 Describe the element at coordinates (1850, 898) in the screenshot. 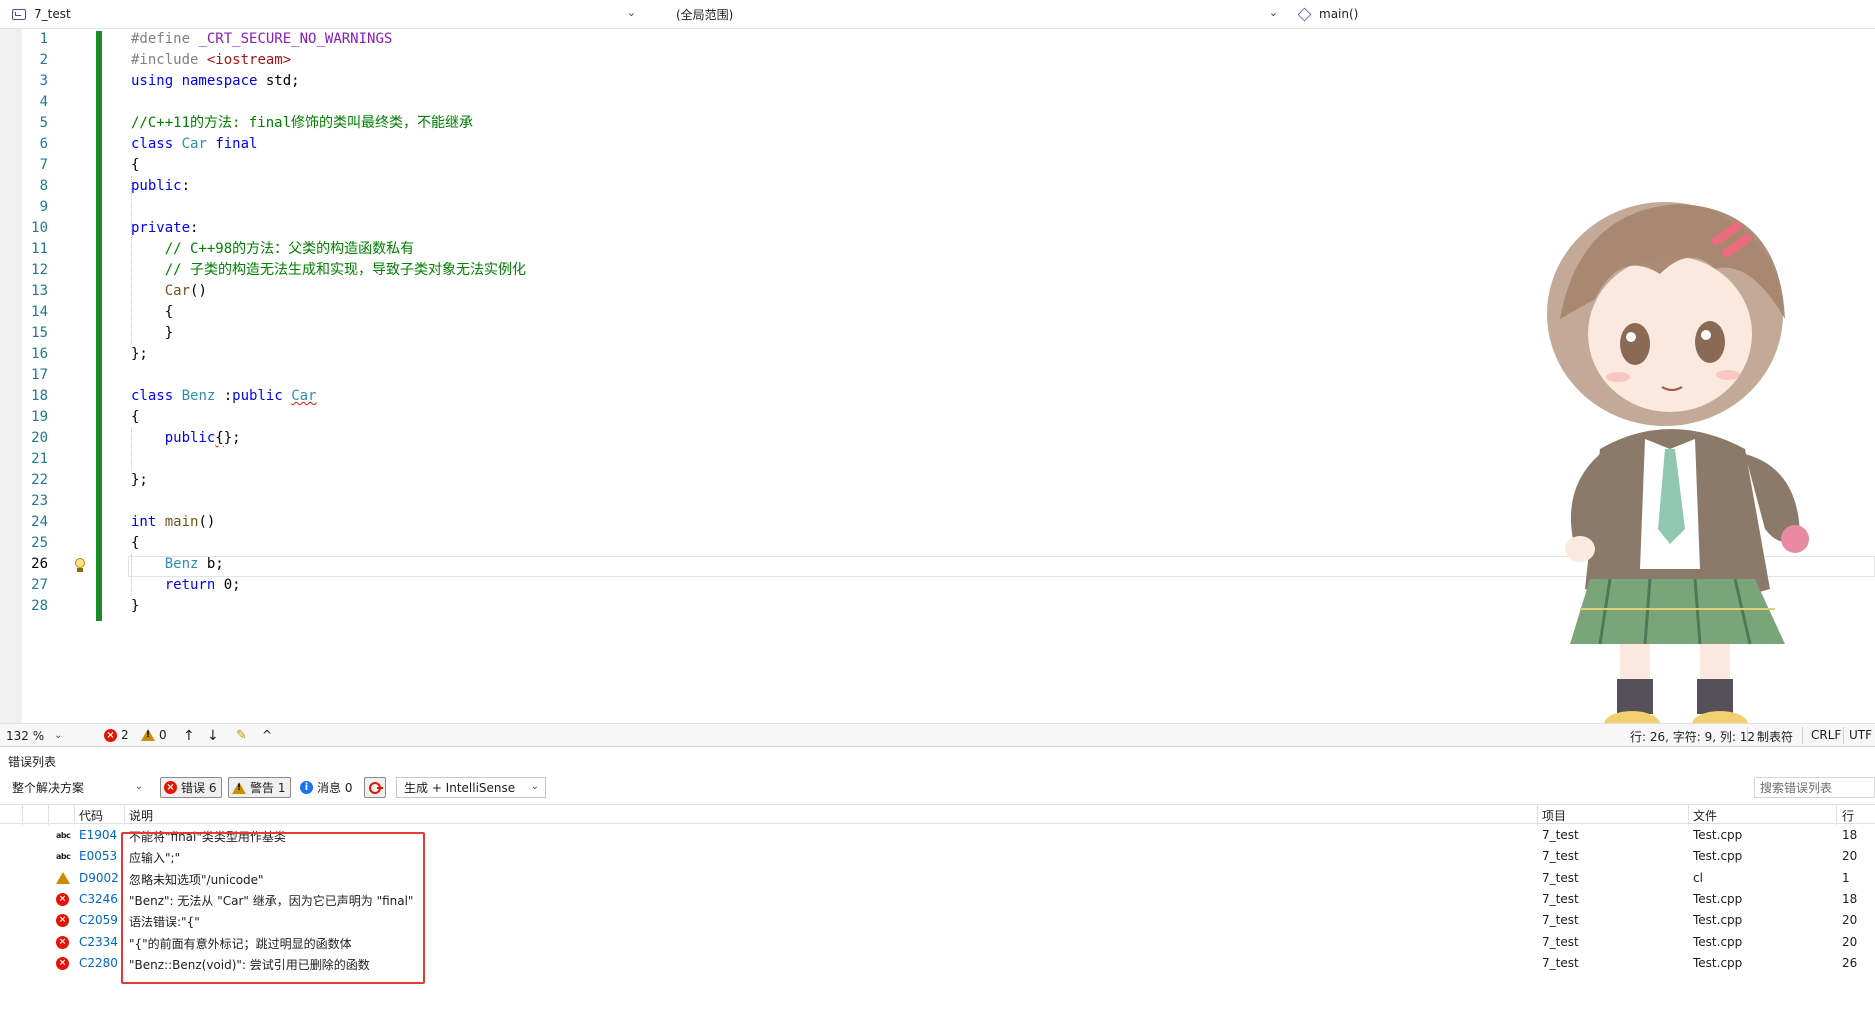

I see `error-line: 18` at that location.